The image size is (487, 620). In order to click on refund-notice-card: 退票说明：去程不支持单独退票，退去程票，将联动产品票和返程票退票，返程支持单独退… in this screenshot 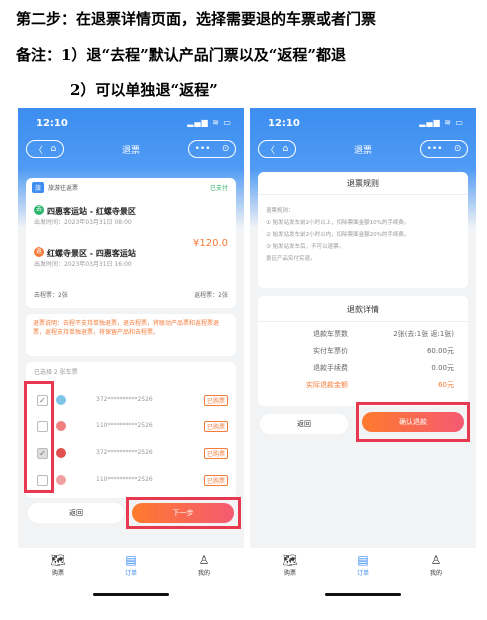, I will do `click(131, 335)`.